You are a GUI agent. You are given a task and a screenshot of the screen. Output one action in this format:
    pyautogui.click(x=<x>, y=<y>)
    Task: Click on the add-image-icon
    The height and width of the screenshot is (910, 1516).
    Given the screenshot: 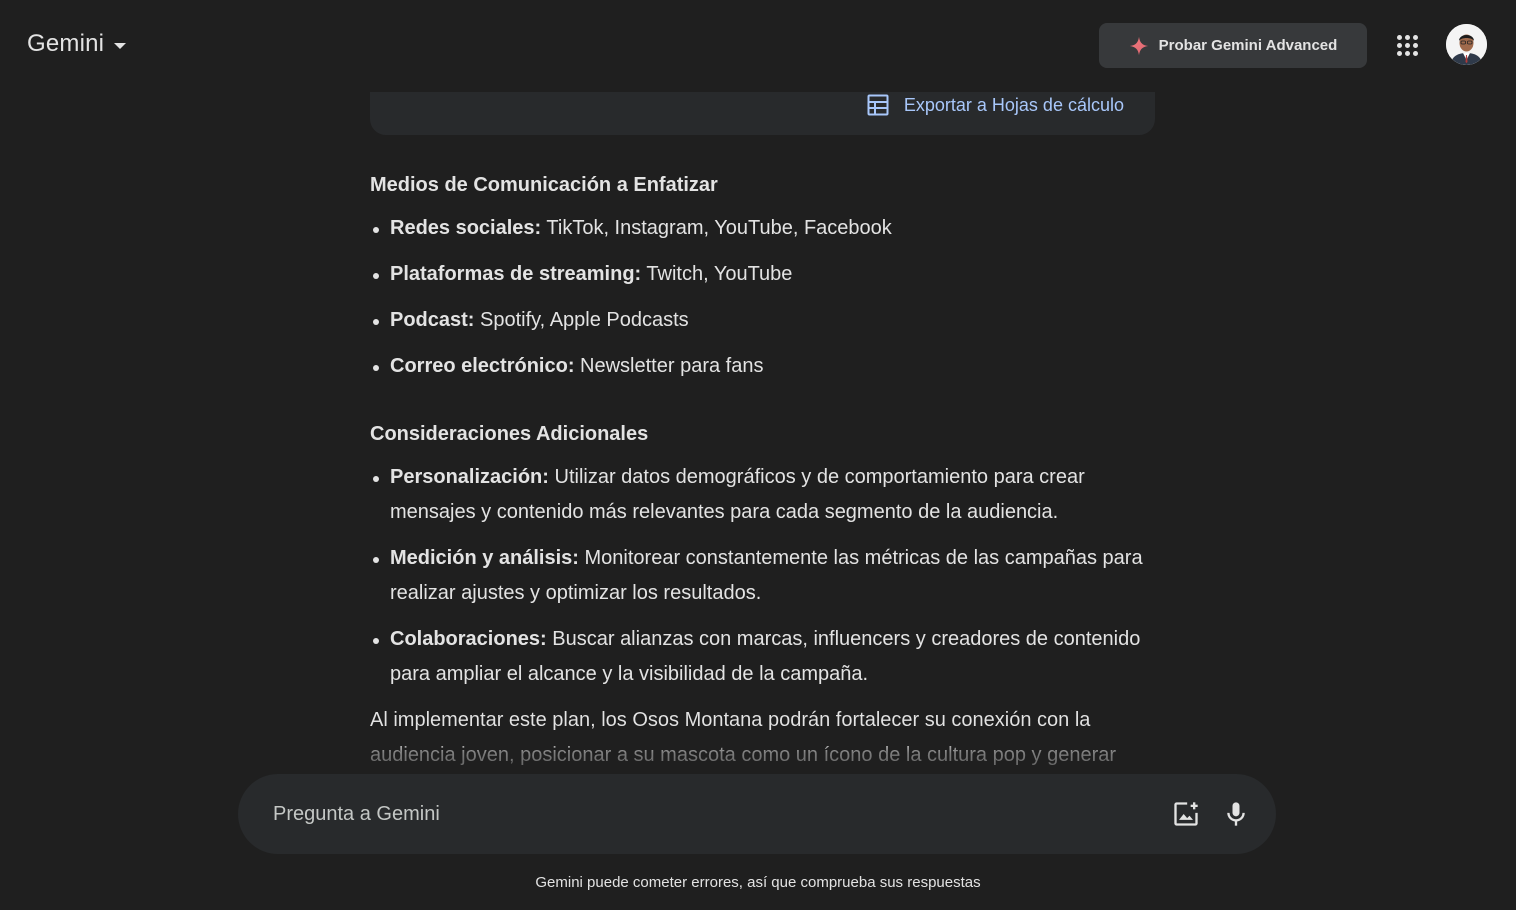 What is the action you would take?
    pyautogui.click(x=1186, y=814)
    